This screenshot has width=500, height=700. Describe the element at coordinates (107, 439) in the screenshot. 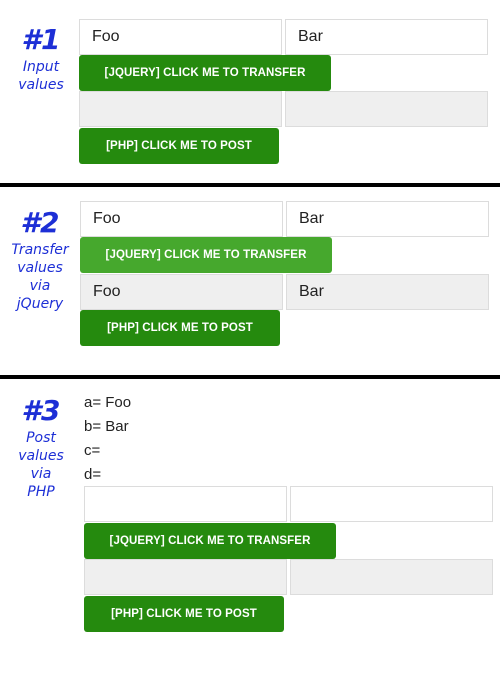

I see `post-output: a= Foo b= Bar c= d=` at that location.